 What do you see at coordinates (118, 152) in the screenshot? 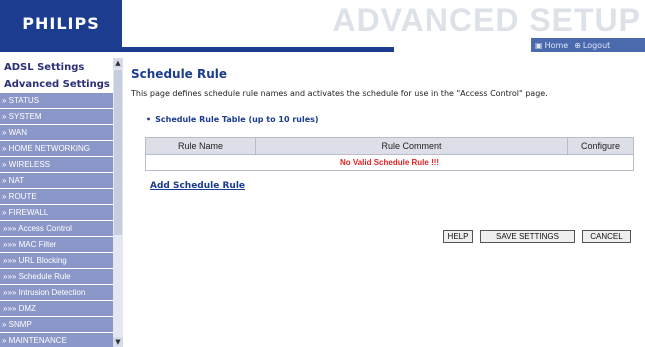
I see `scrollbar-thumb` at bounding box center [118, 152].